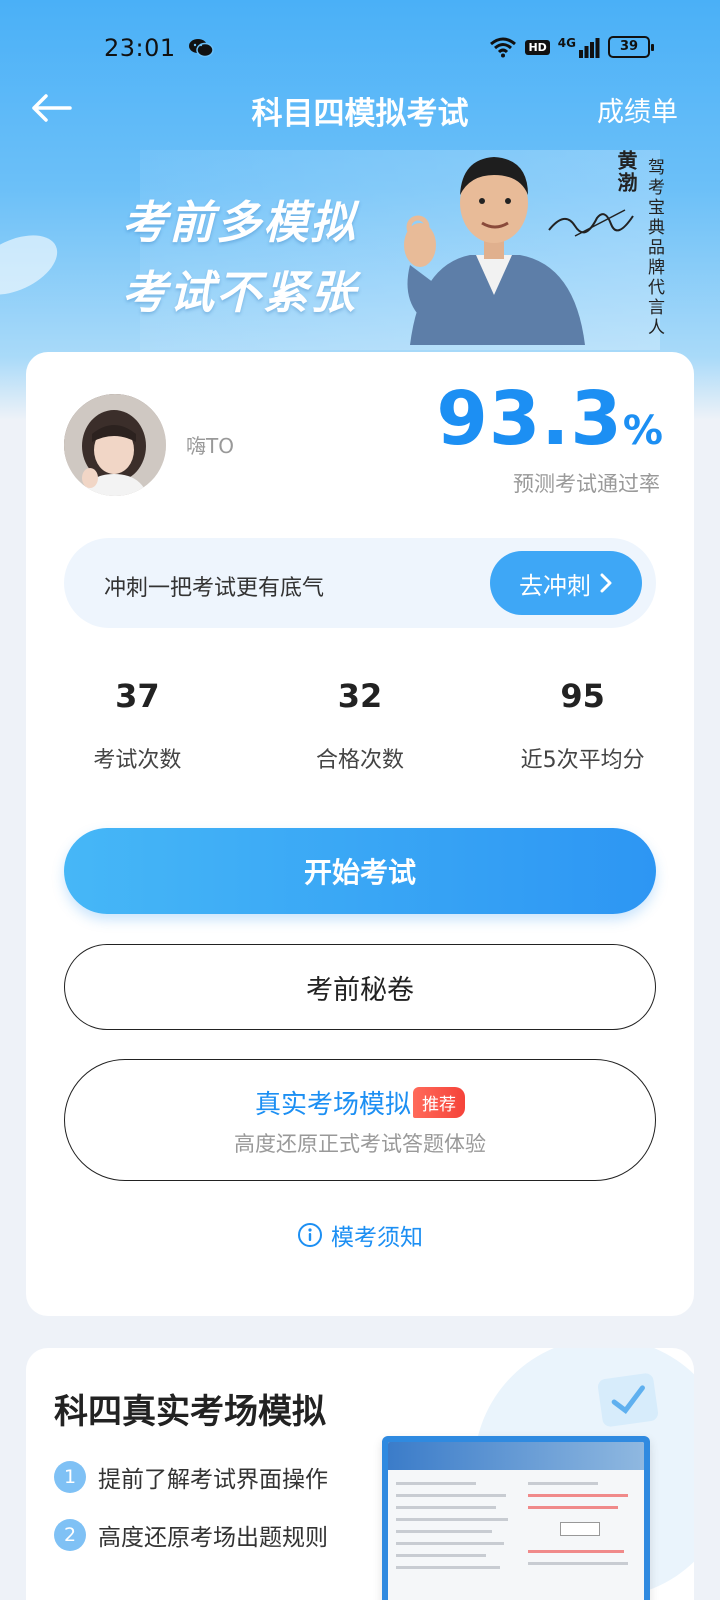  Describe the element at coordinates (555, 585) in the screenshot. I see `sprint-button-label: 去冲刺` at that location.